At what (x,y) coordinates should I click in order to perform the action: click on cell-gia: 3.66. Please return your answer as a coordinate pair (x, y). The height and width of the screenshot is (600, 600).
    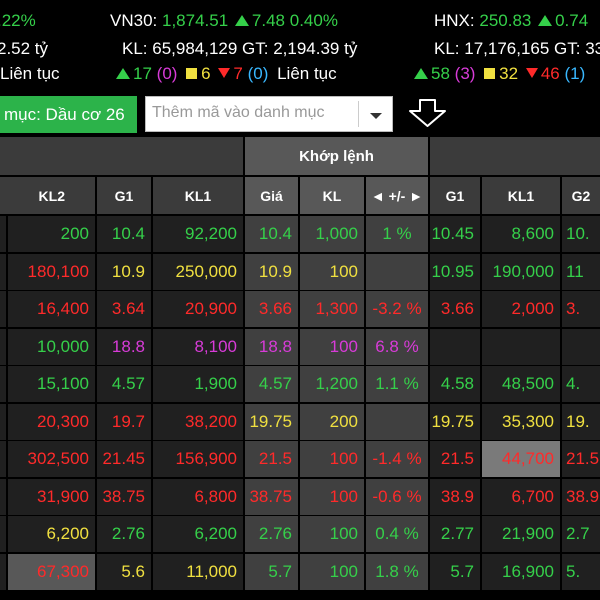
    Looking at the image, I should click on (271, 309).